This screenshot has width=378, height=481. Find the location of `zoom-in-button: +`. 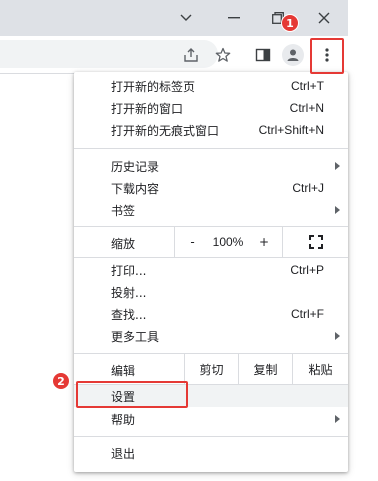

zoom-in-button: + is located at coordinates (264, 242).